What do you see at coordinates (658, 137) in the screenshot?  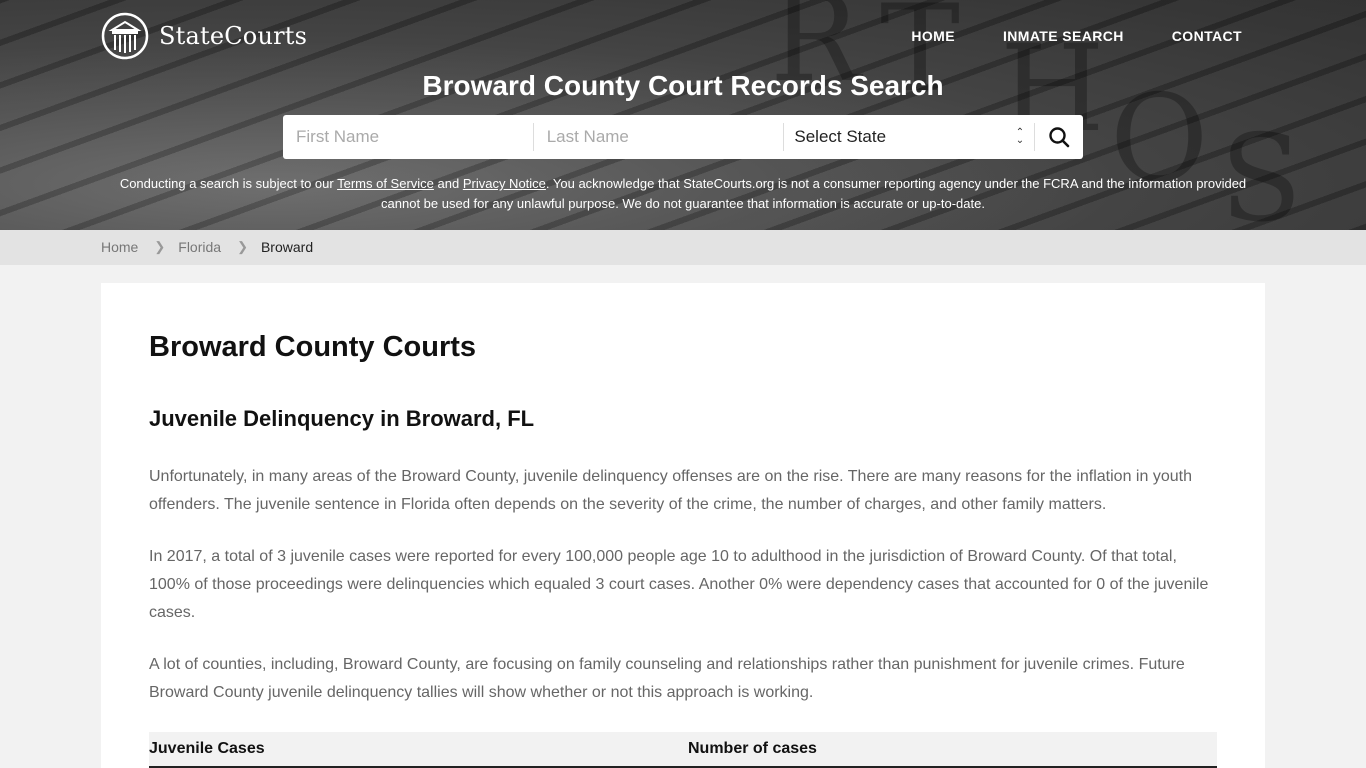 I see `last-name-input` at bounding box center [658, 137].